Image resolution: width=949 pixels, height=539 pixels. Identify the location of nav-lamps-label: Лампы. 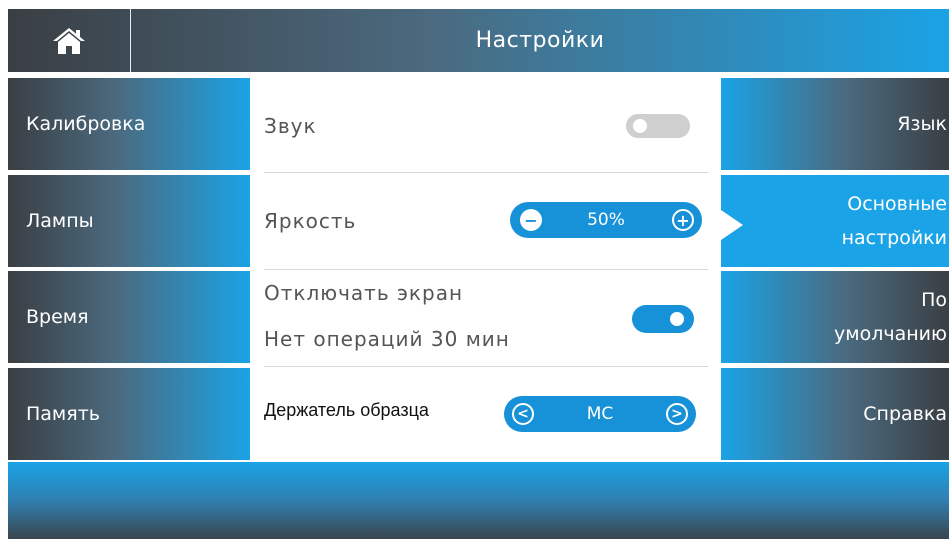
(60, 221).